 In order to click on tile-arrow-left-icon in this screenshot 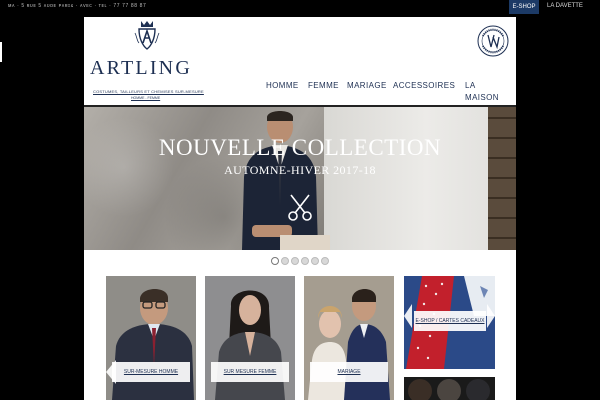, I will do `click(408, 316)`.